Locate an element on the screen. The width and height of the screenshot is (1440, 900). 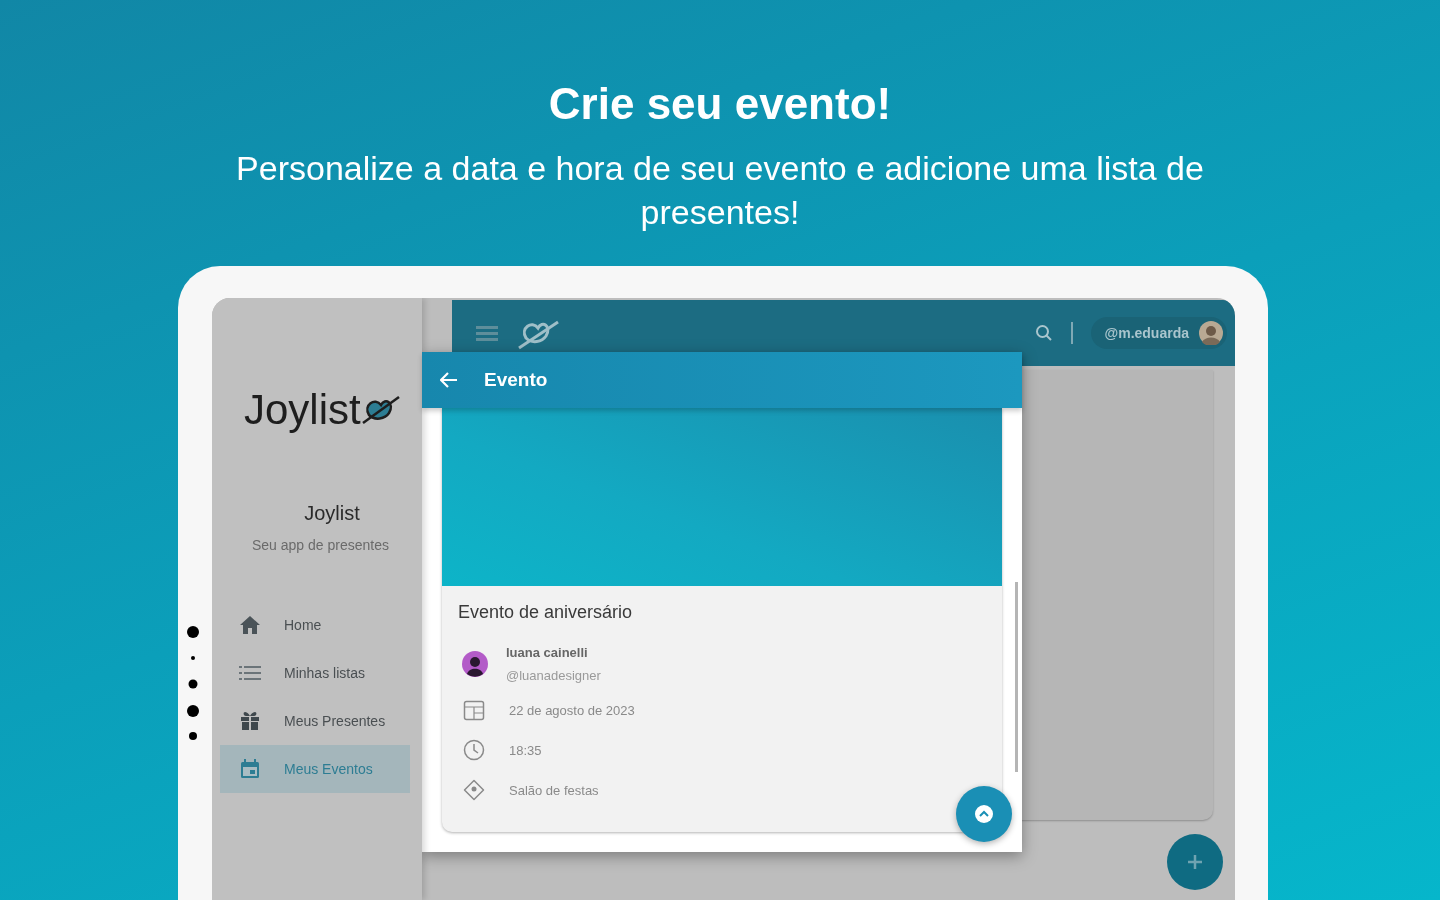
list-icon is located at coordinates (250, 673).